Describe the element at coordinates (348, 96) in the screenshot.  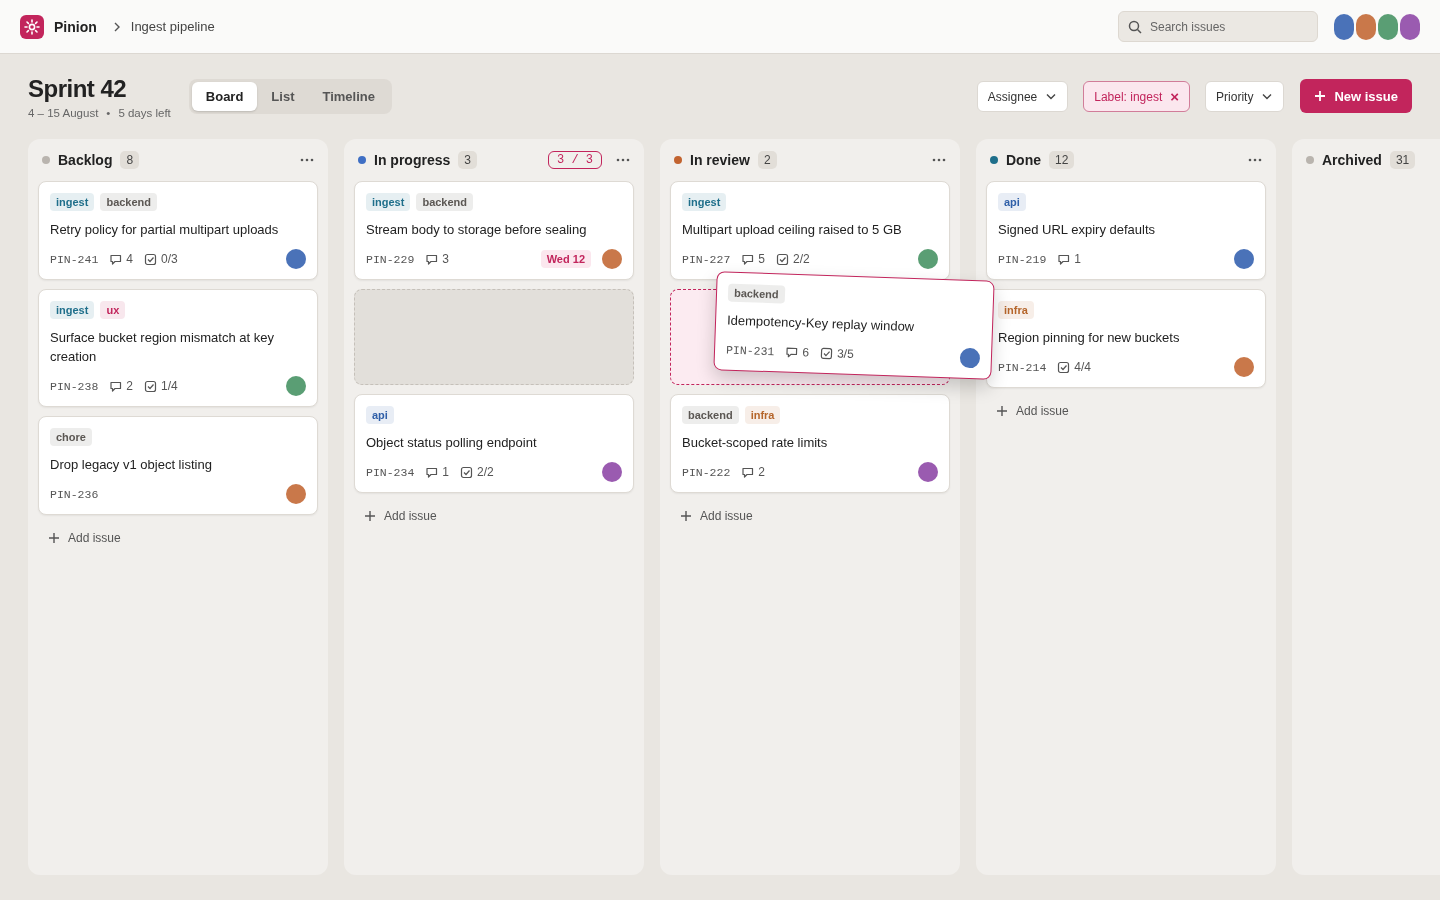
I see `view-tab: Timeline` at that location.